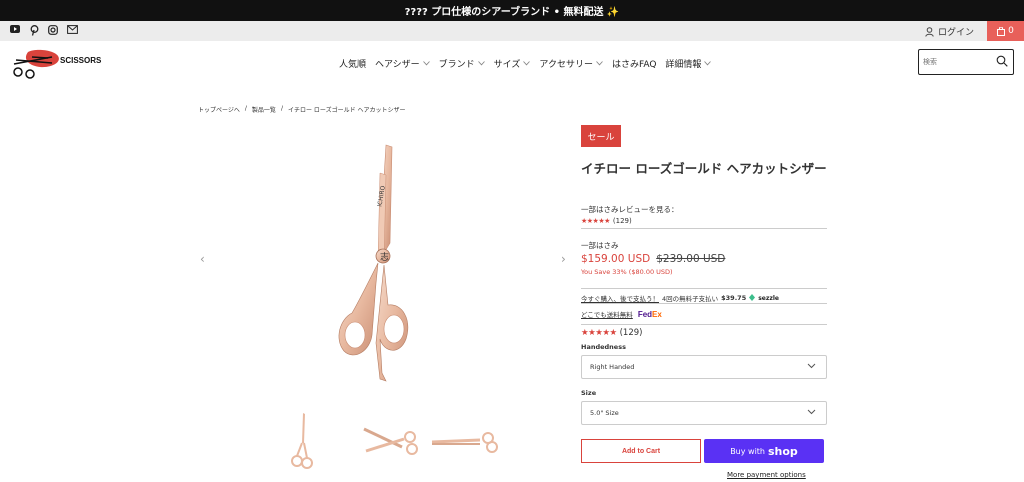 This screenshot has height=482, width=1024. I want to click on prev-image-arrow: ‹, so click(202, 259).